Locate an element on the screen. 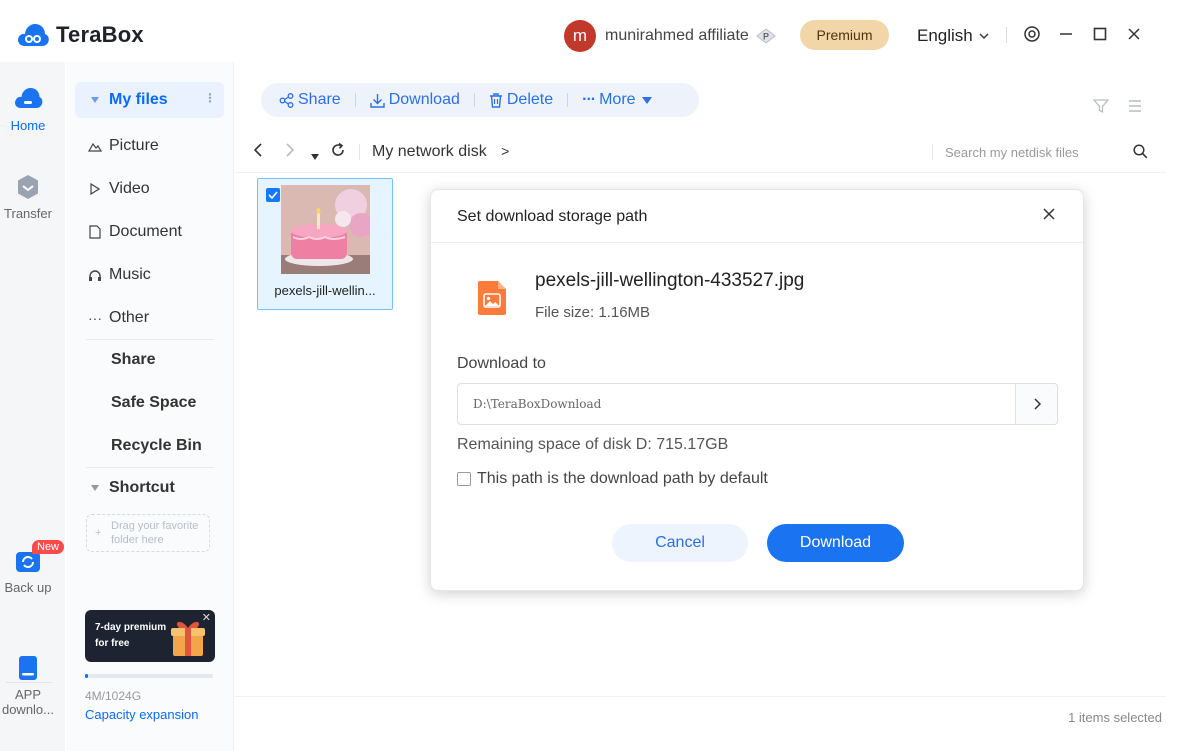  settings-button is located at coordinates (1032, 34).